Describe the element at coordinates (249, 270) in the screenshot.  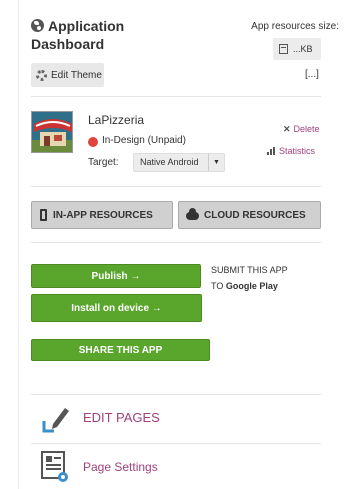
I see `submit-line-1: SUBMIT THIS APP` at that location.